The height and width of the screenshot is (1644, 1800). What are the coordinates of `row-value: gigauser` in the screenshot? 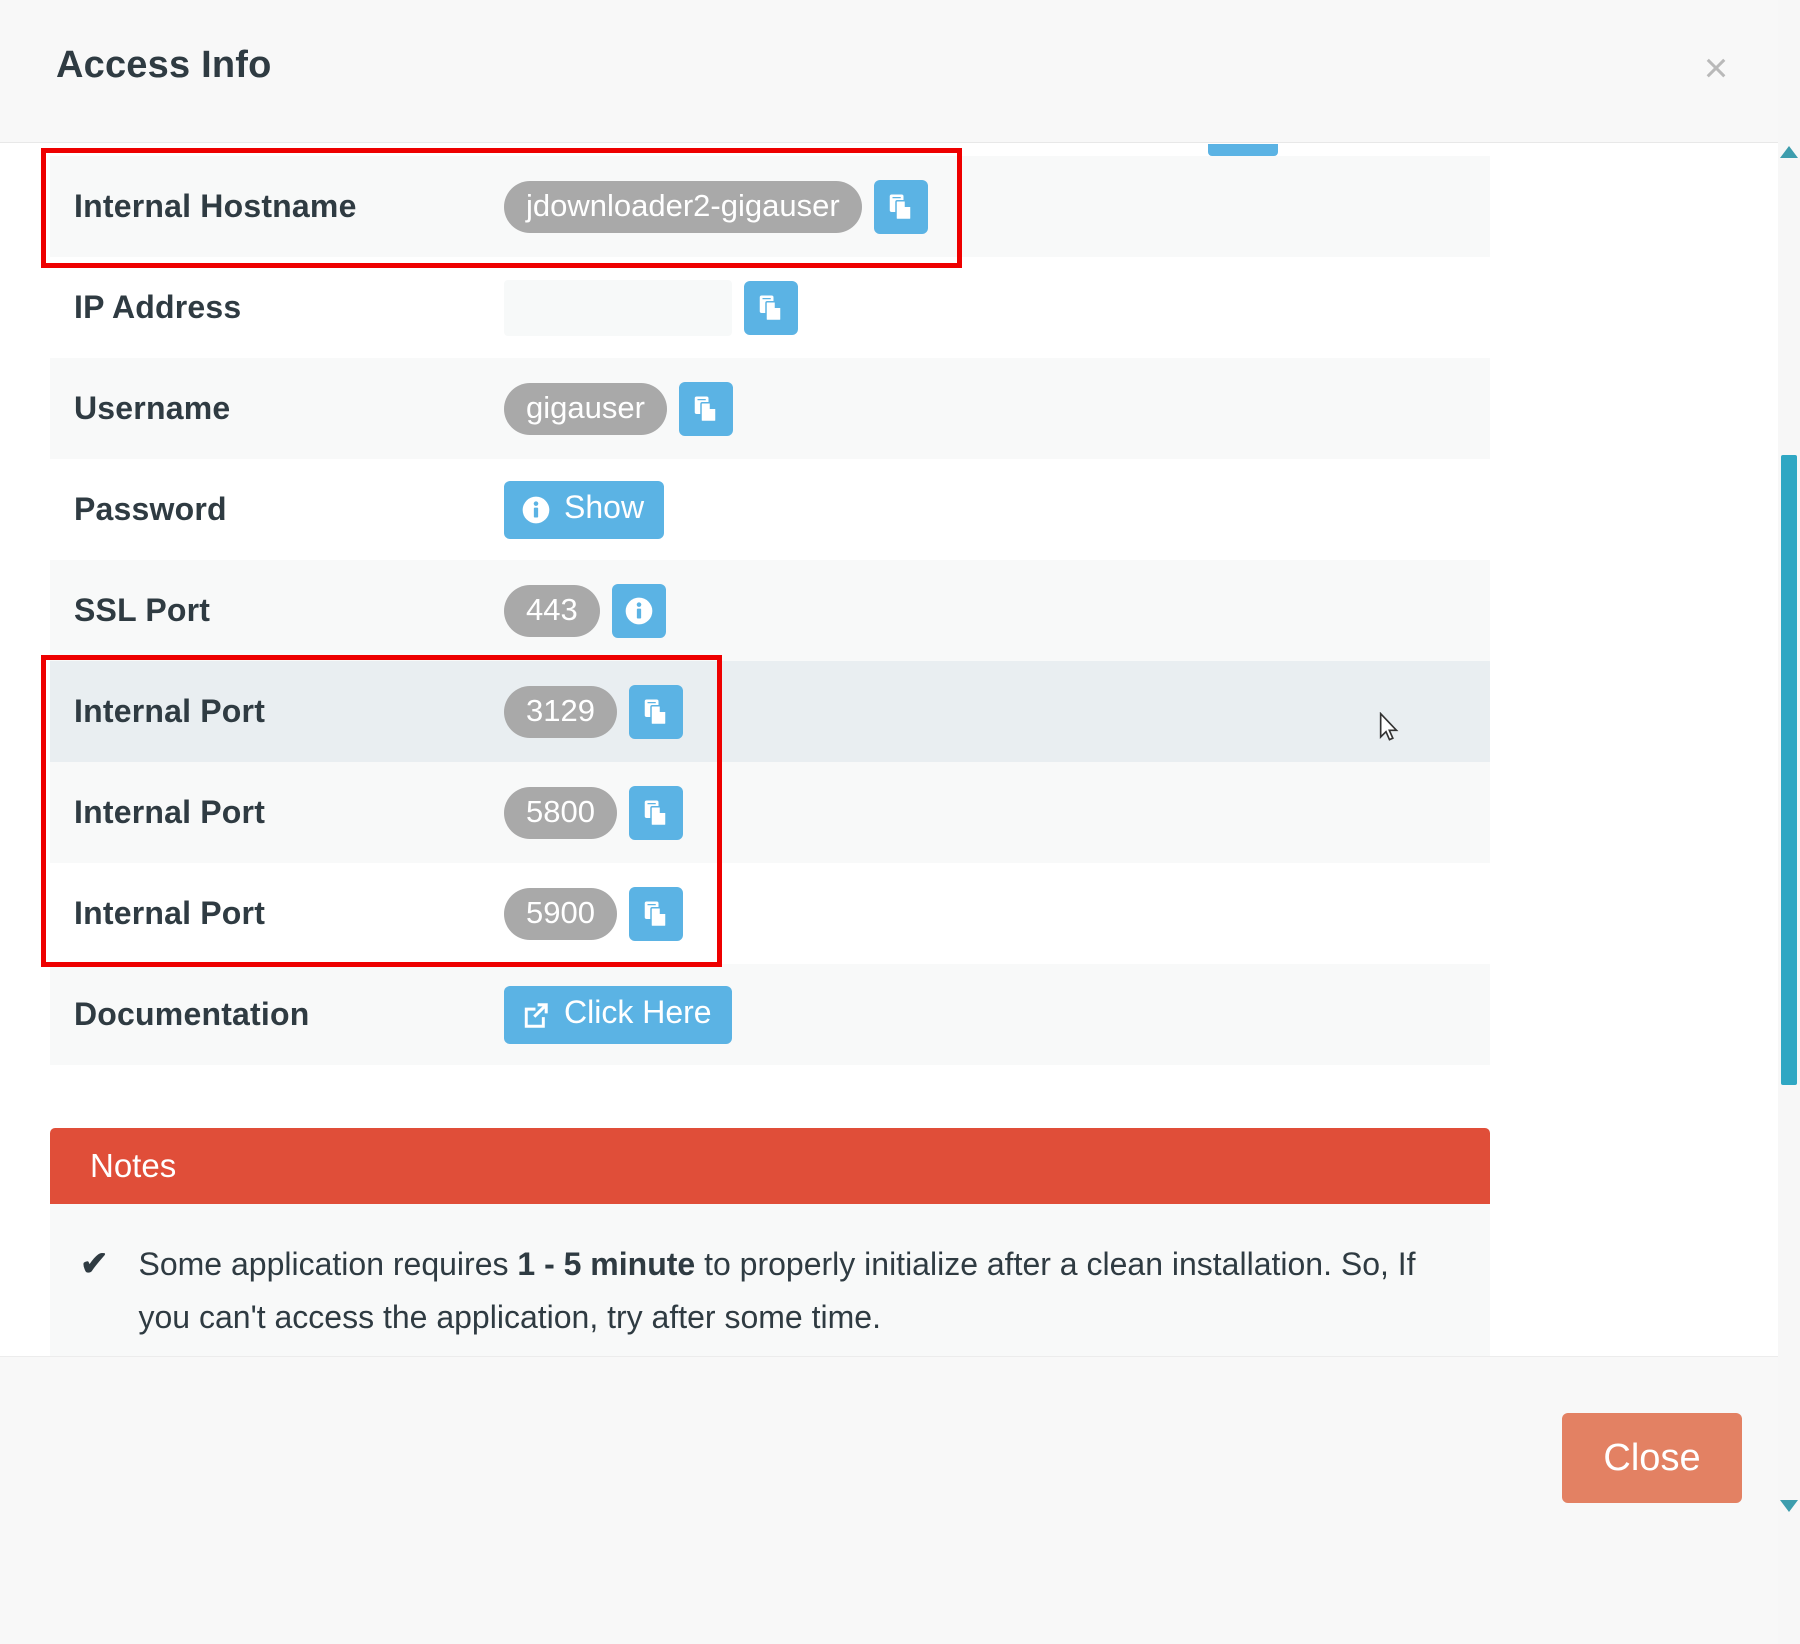 It's located at (618, 408).